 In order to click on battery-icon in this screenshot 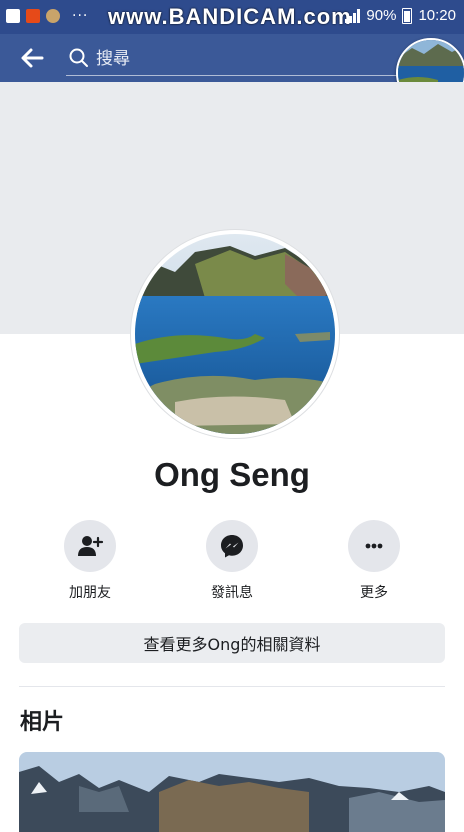, I will do `click(407, 15)`.